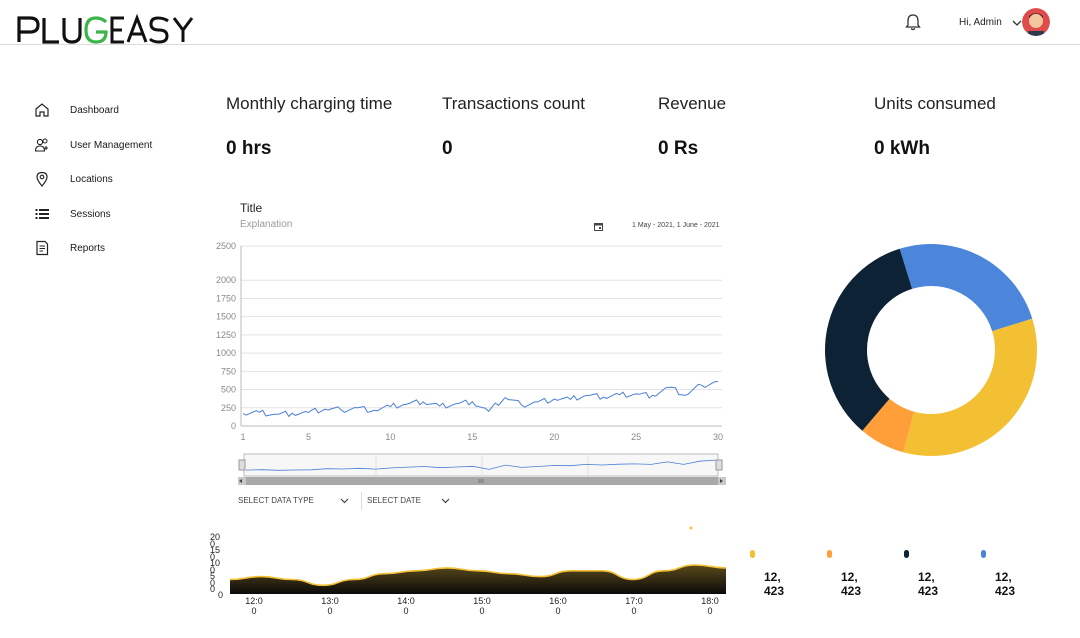 The height and width of the screenshot is (638, 1080). Describe the element at coordinates (513, 103) in the screenshot. I see `kpi-label: Transactions count` at that location.